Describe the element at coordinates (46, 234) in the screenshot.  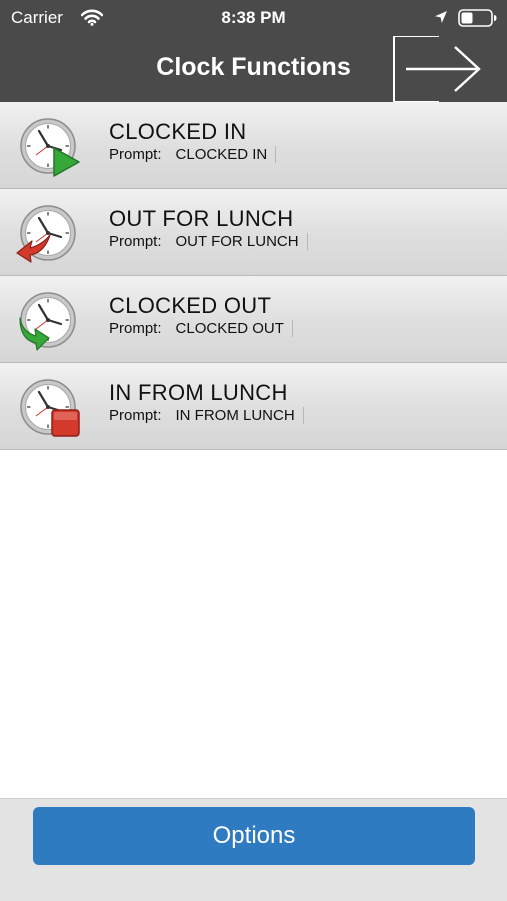
I see `out-for-lunch-icon` at that location.